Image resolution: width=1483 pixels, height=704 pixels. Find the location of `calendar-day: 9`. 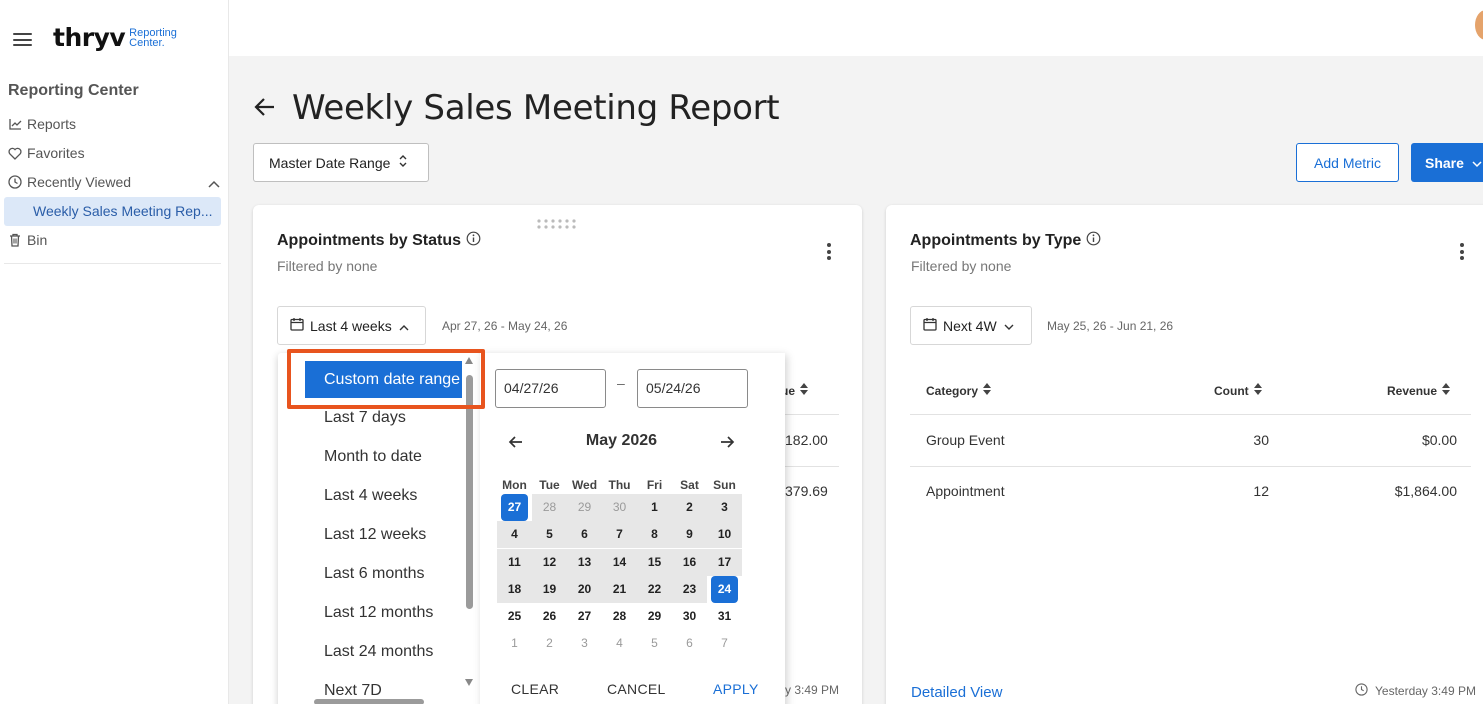

calendar-day: 9 is located at coordinates (689, 534).